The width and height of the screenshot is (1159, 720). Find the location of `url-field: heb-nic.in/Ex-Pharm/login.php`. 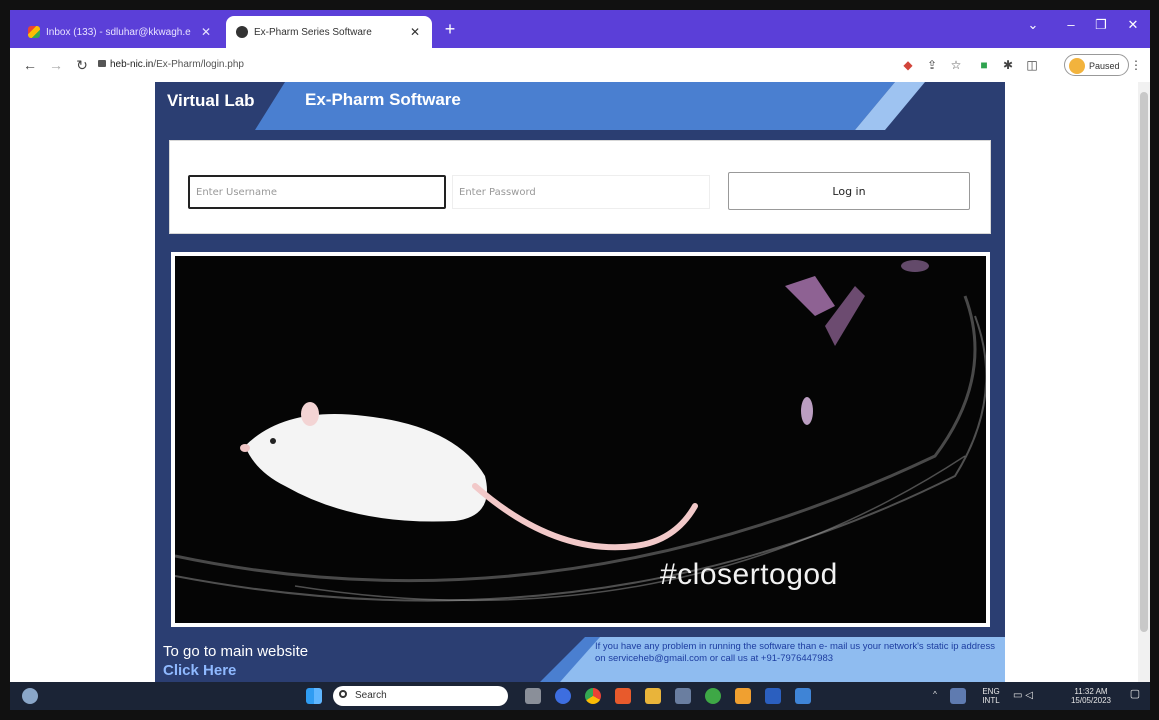

url-field: heb-nic.in/Ex-Pharm/login.php is located at coordinates (177, 65).